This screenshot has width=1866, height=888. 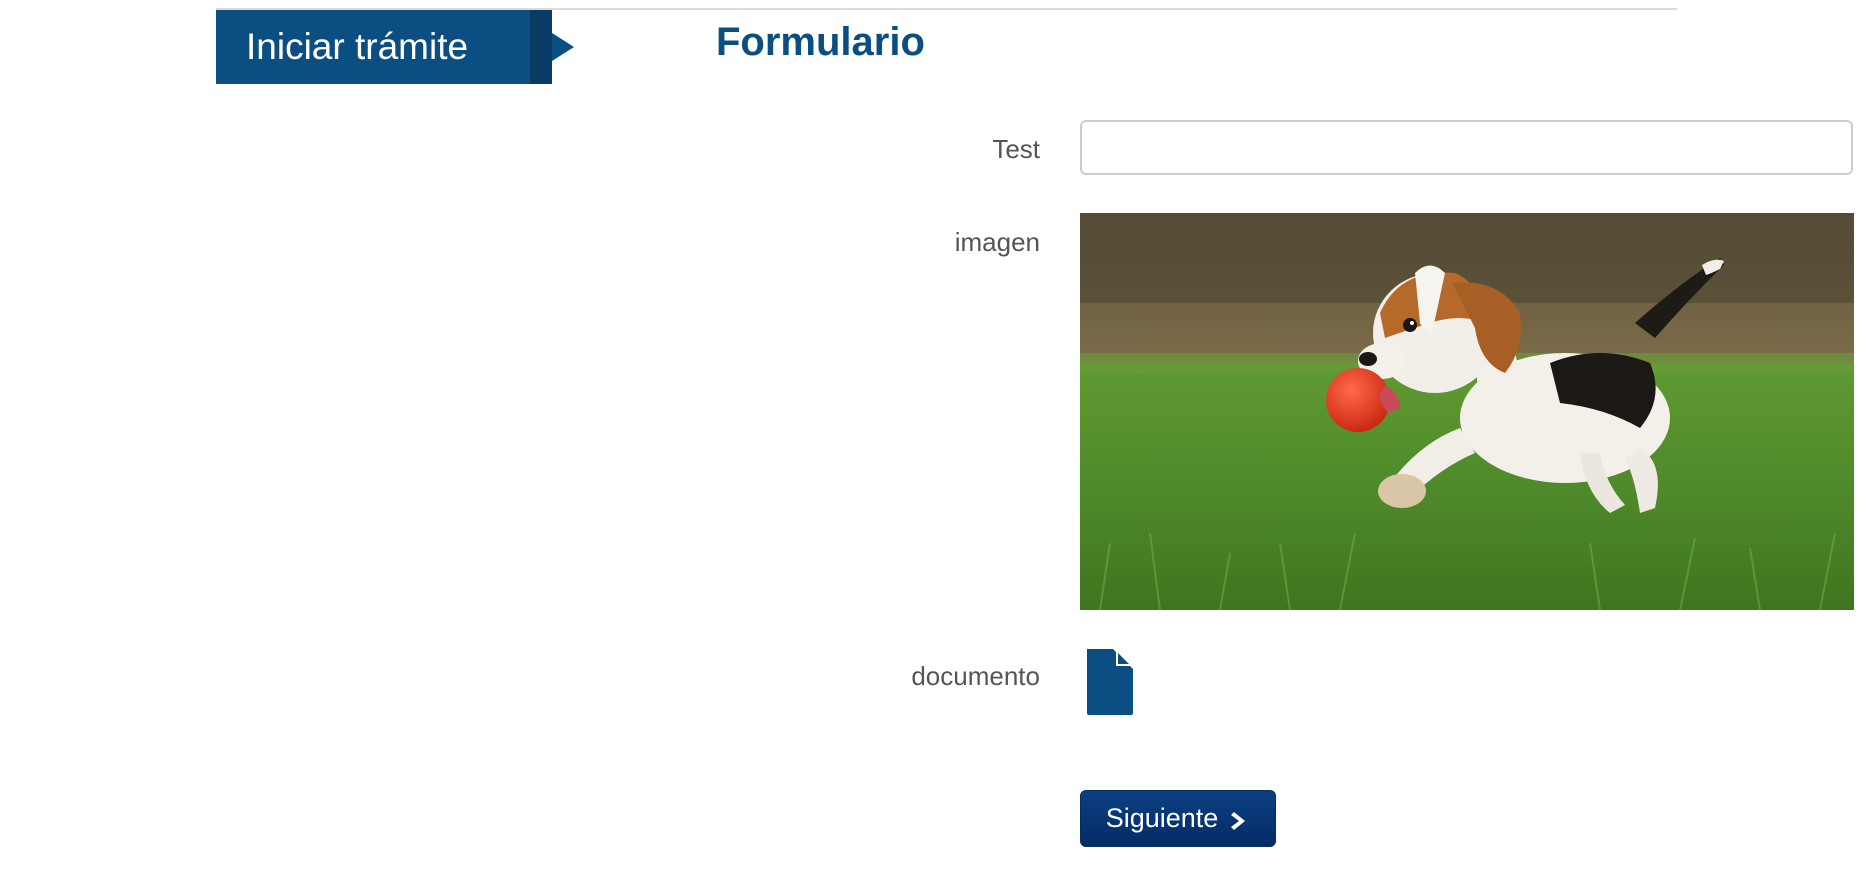 I want to click on step-tab-label: Iniciar trámite, so click(x=373, y=47).